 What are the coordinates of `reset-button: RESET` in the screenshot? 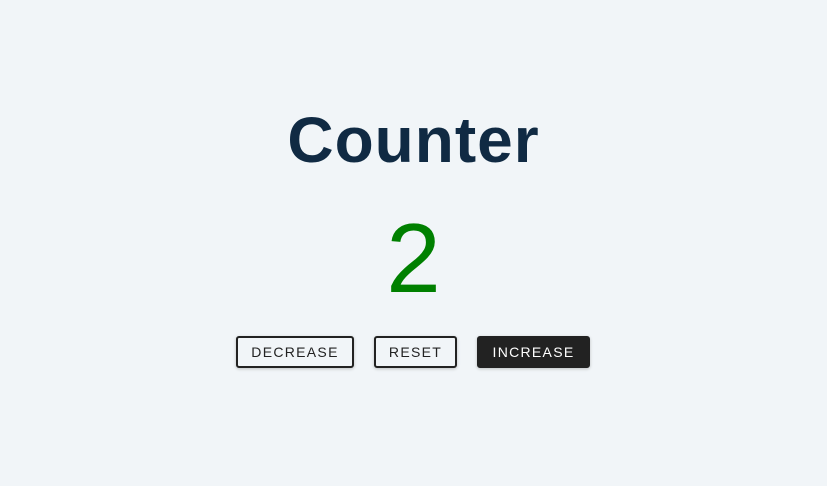 It's located at (415, 352).